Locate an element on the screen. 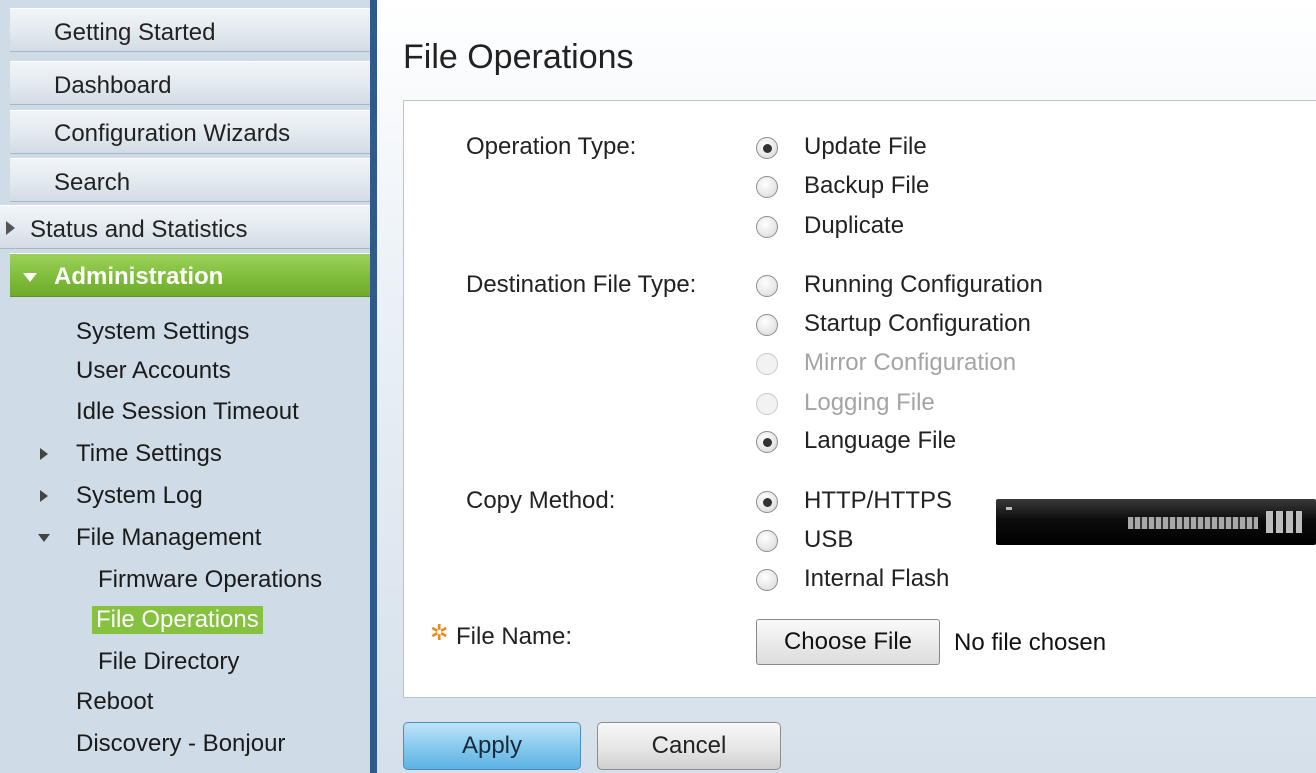  radio-http-https: HTTP/HTTPS is located at coordinates (871, 502).